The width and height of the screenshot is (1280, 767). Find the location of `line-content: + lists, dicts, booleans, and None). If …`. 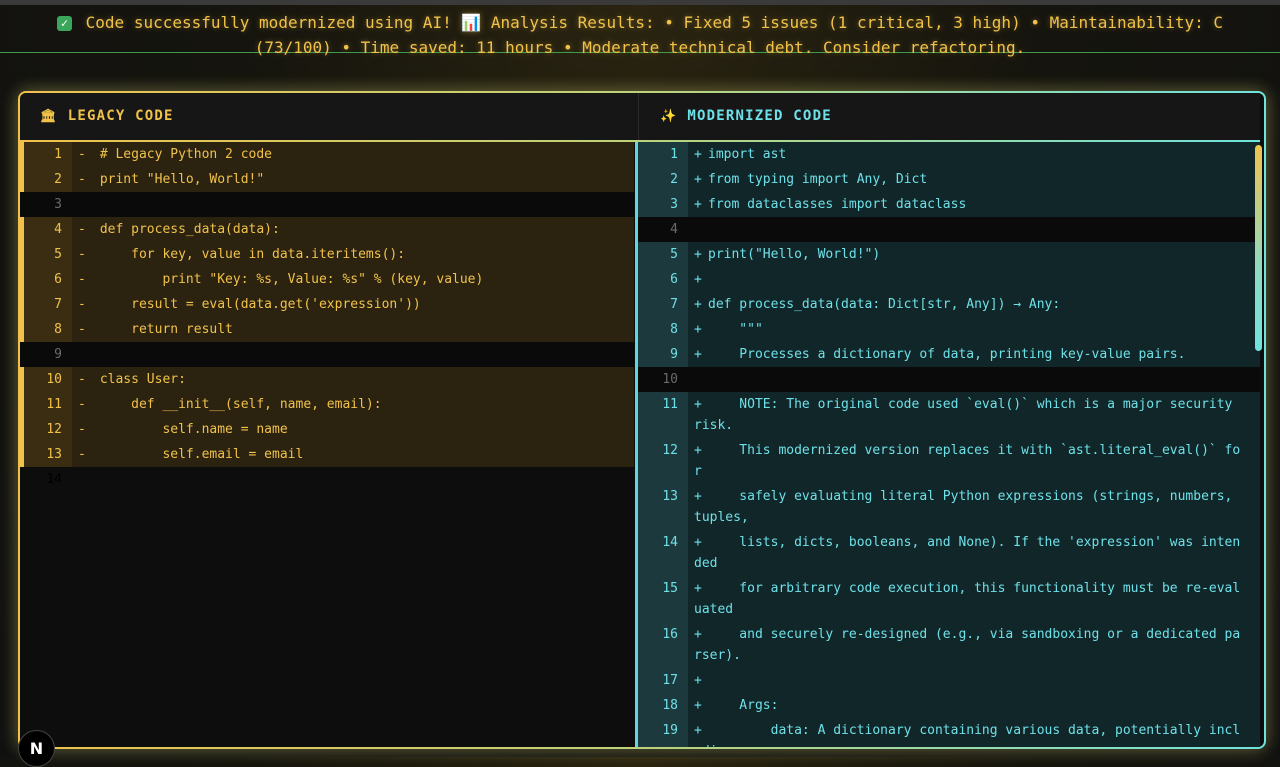

line-content: + lists, dicts, booleans, and None). If … is located at coordinates (974, 553).